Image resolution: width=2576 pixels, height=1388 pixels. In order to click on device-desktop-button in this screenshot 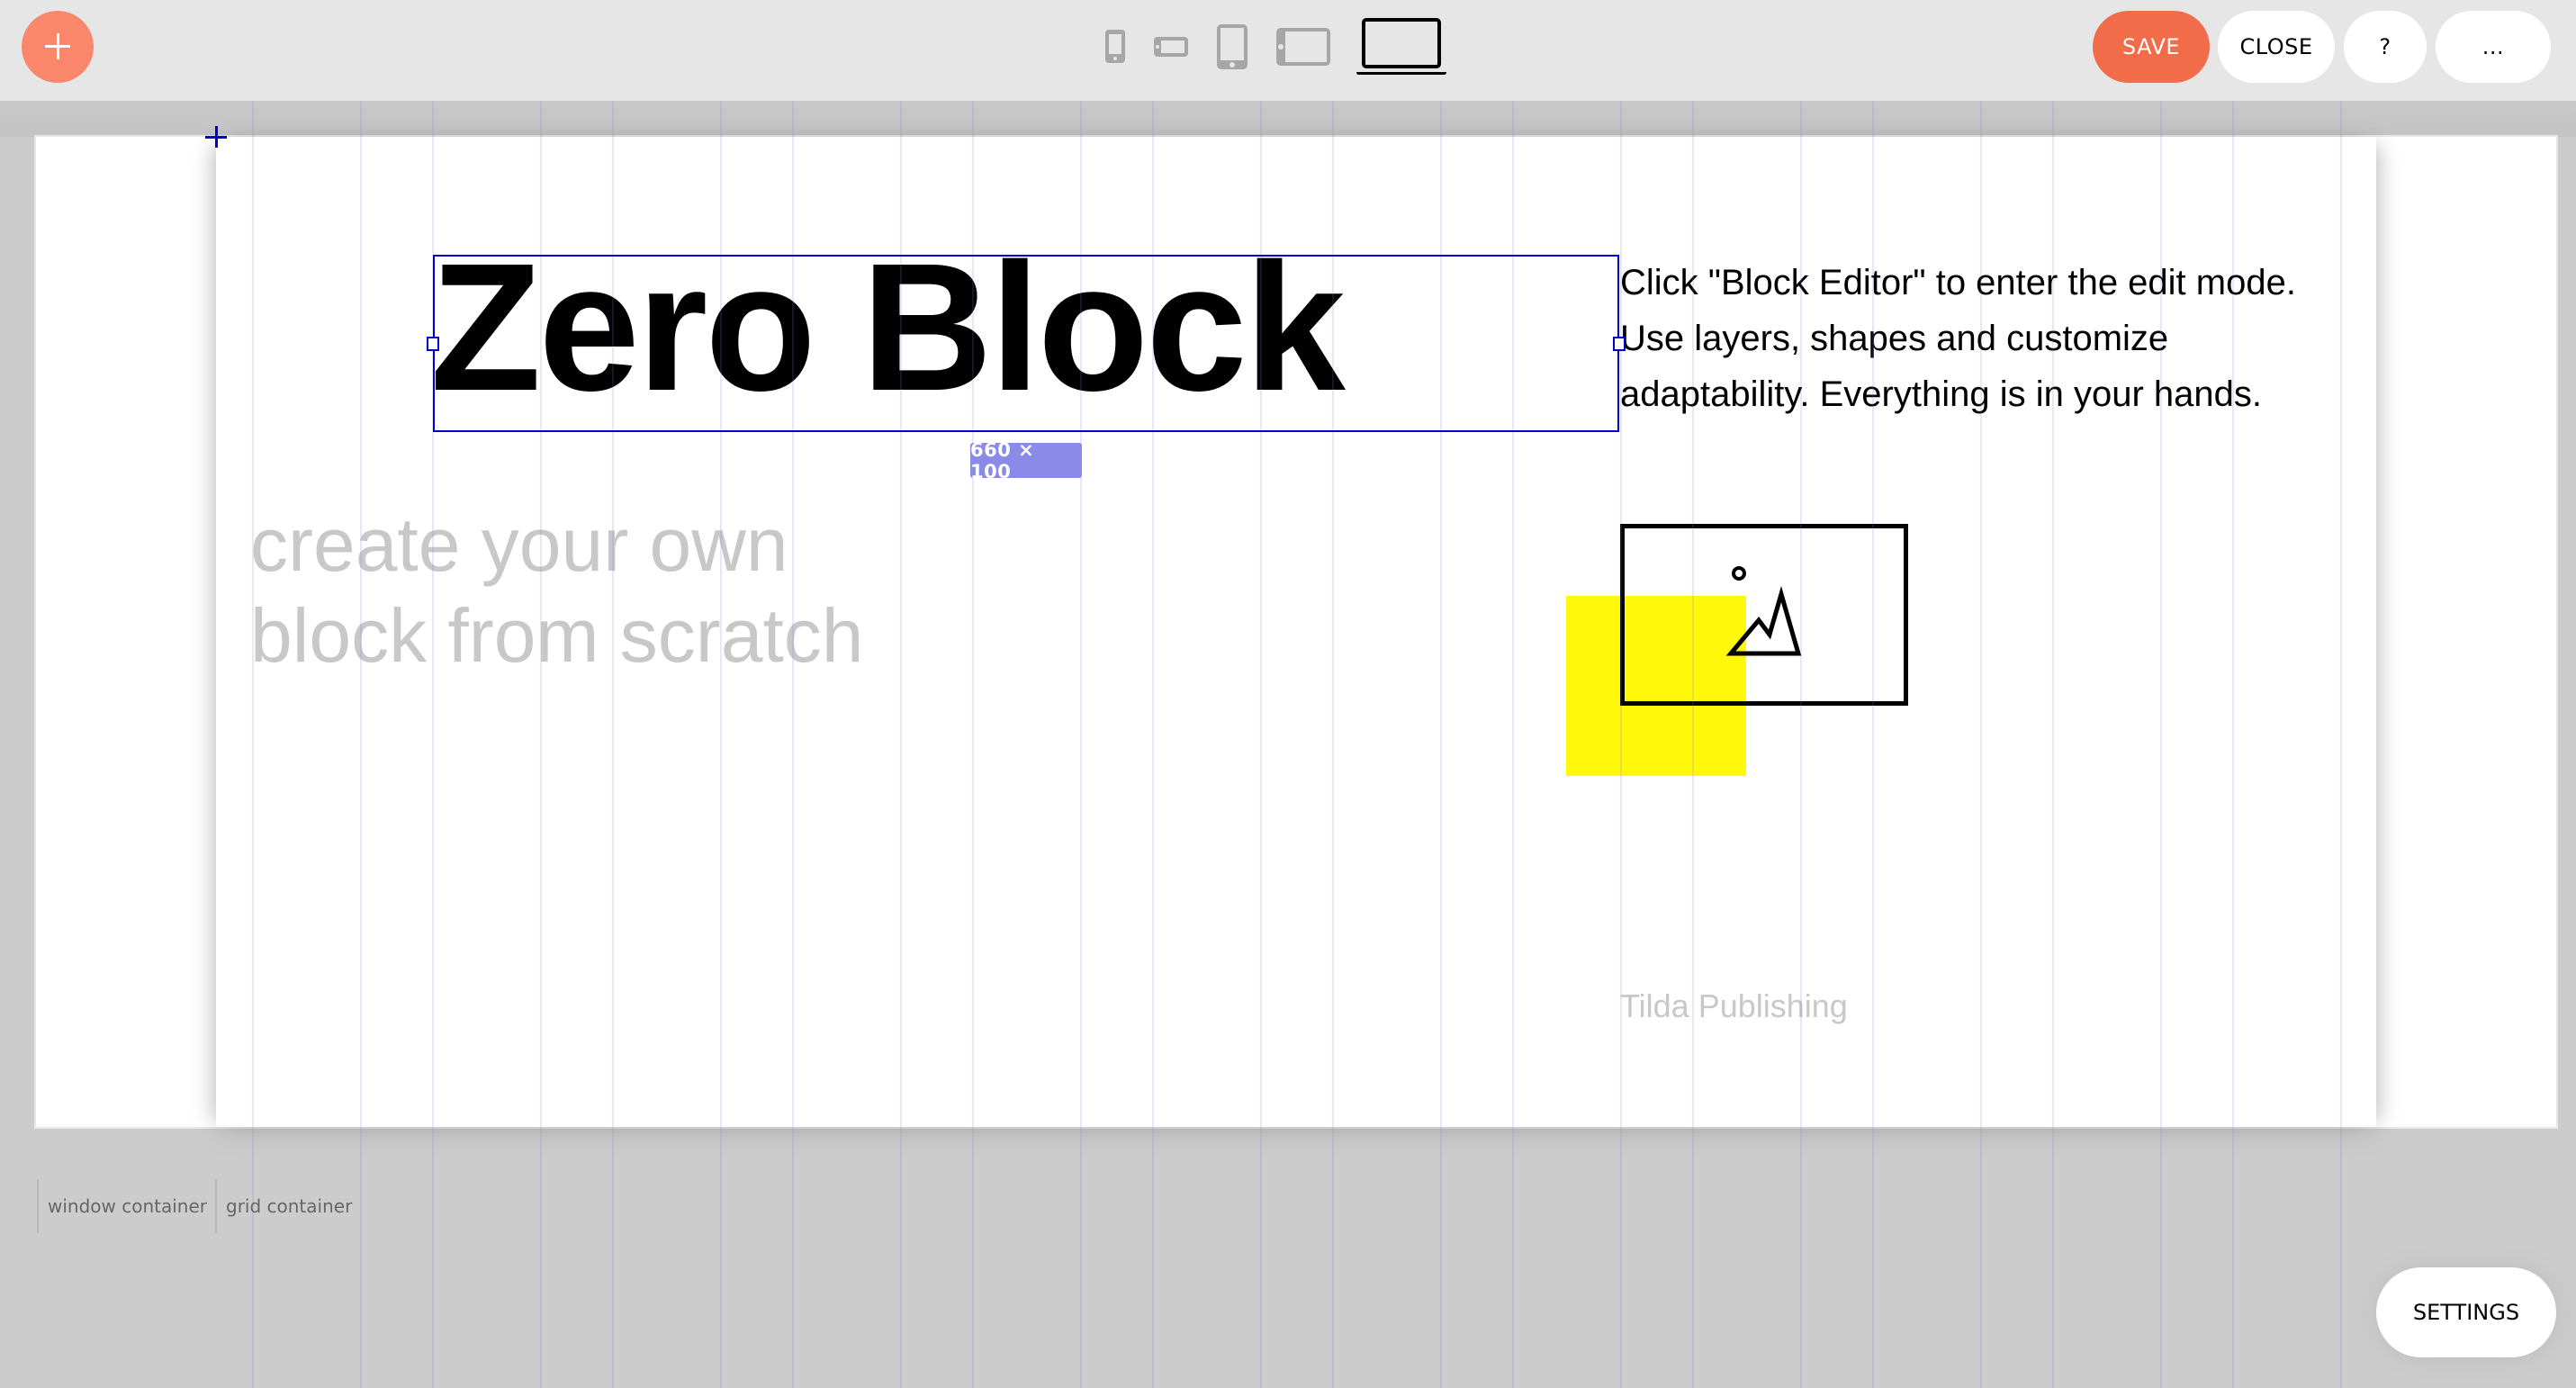, I will do `click(1401, 47)`.